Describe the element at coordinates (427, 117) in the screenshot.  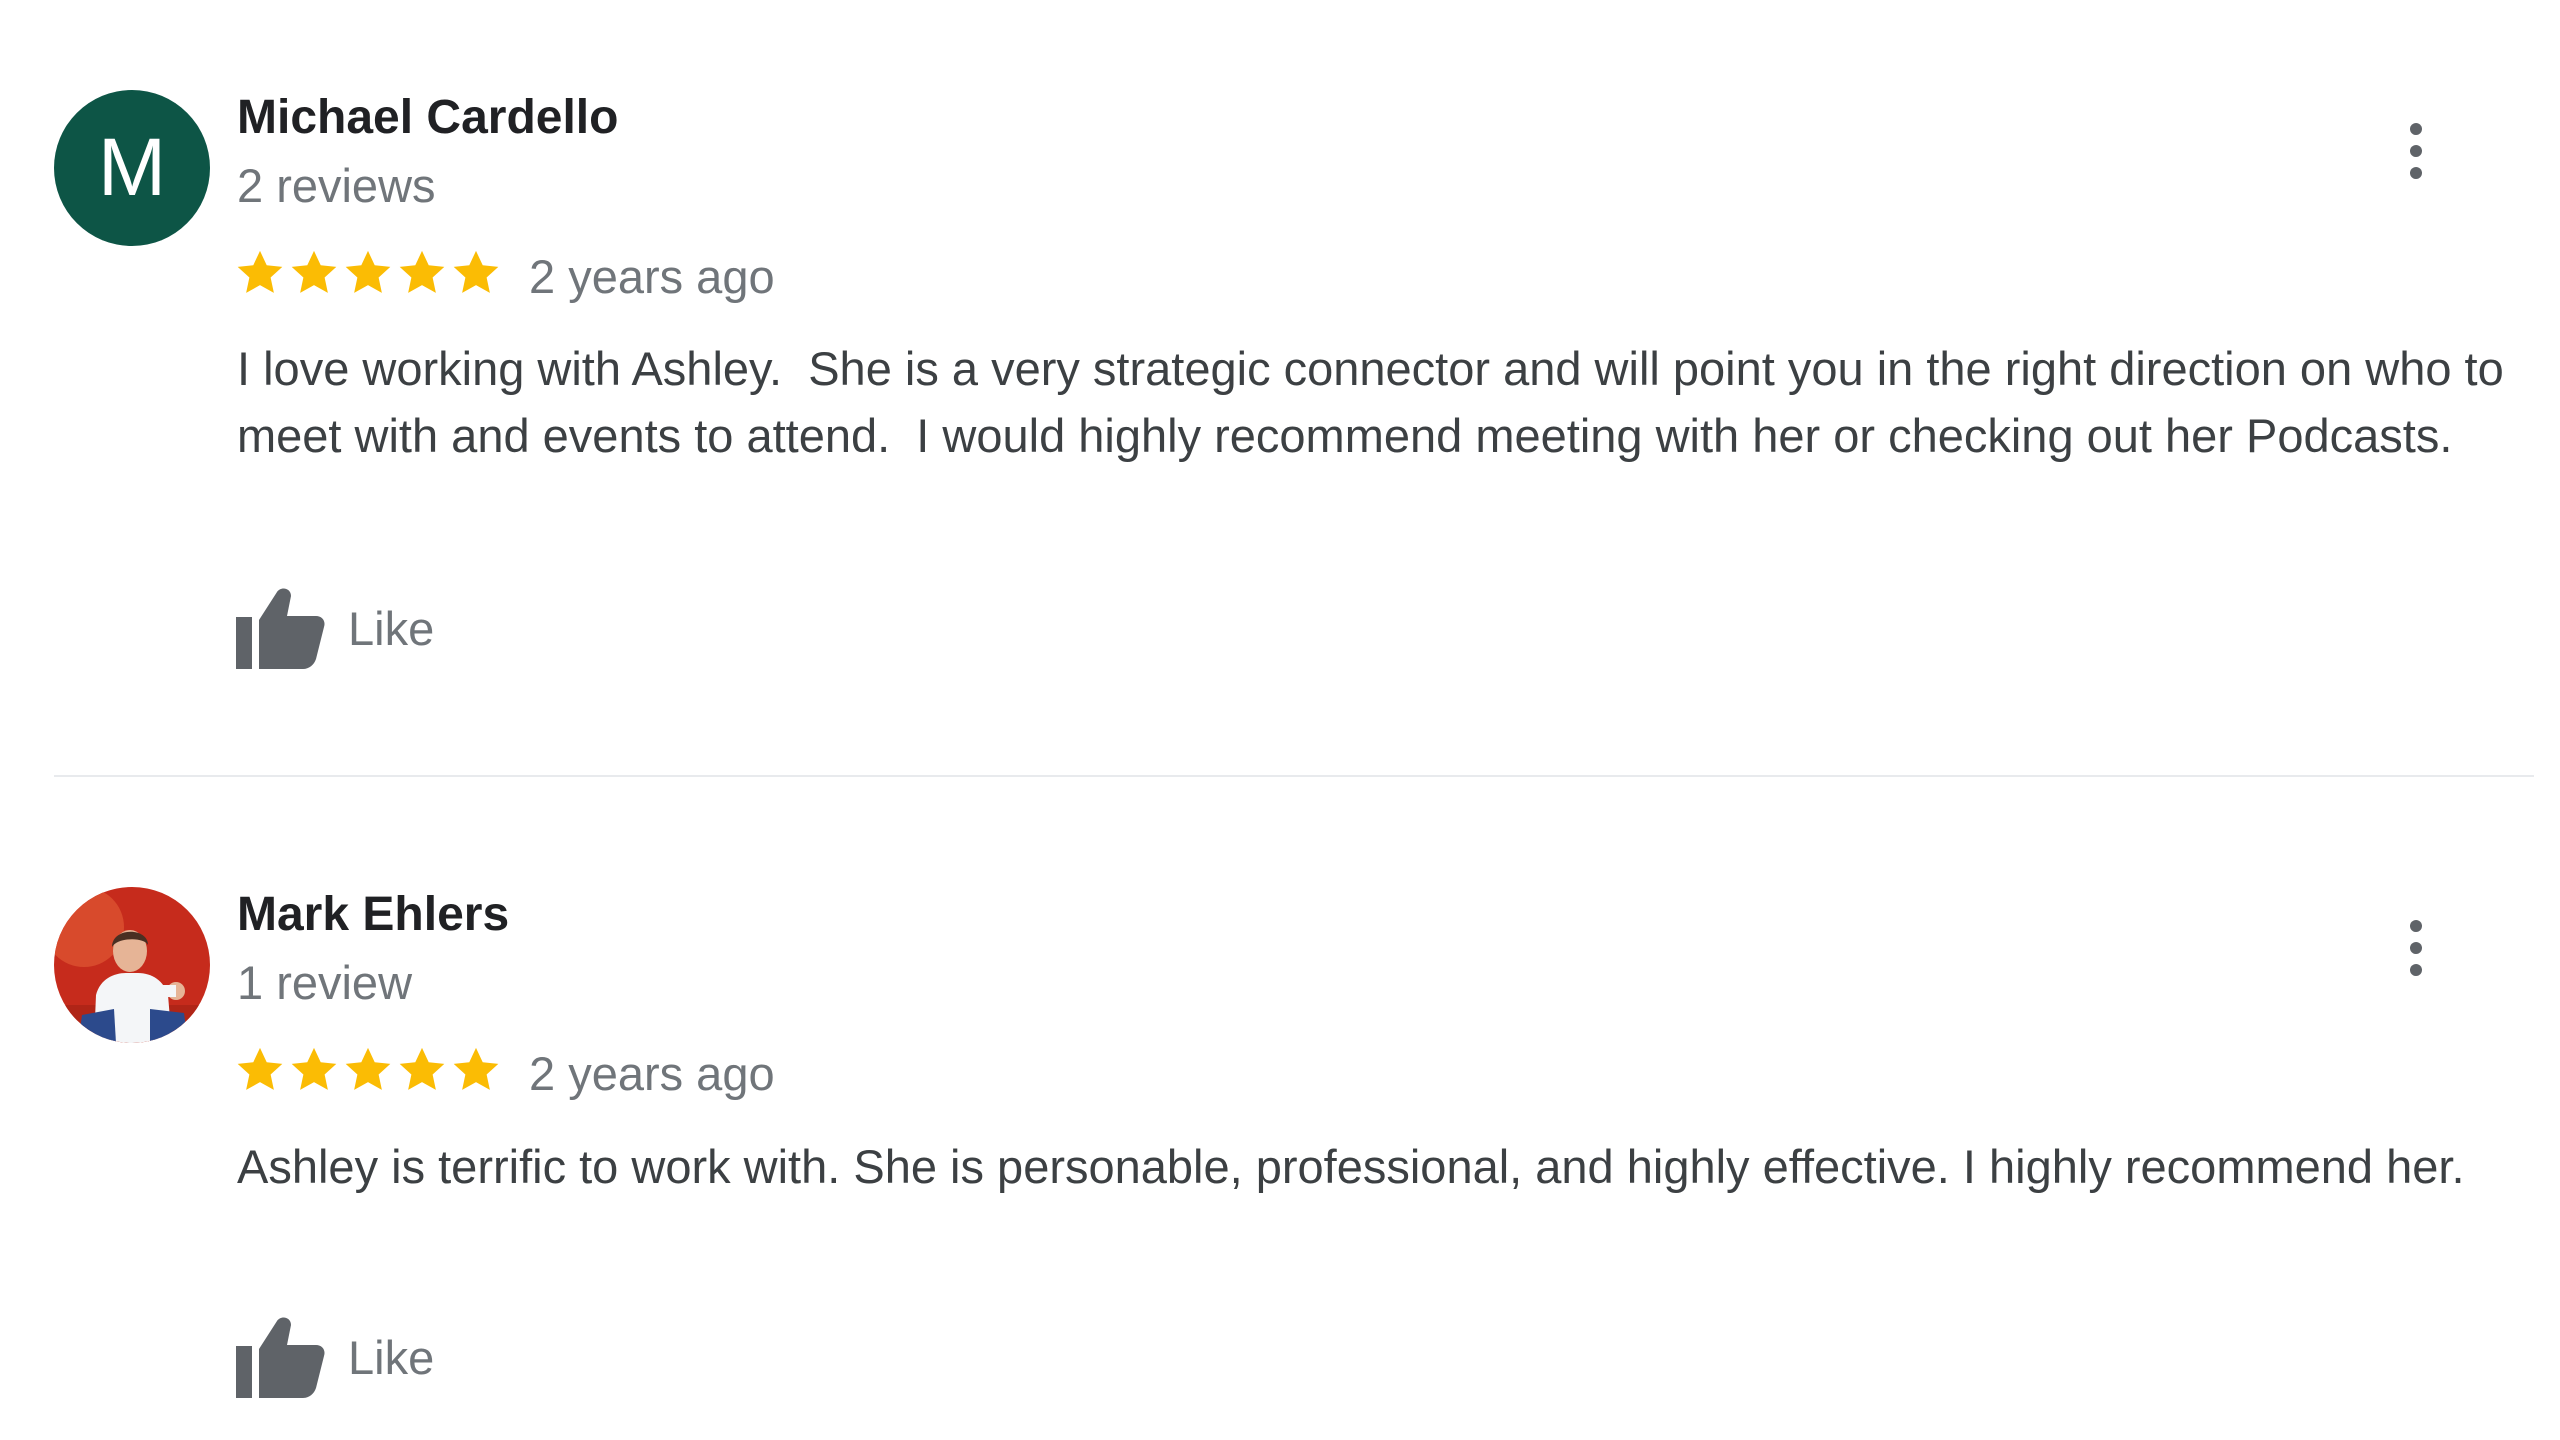
I see `reviewer-name: Michael Cardello` at that location.